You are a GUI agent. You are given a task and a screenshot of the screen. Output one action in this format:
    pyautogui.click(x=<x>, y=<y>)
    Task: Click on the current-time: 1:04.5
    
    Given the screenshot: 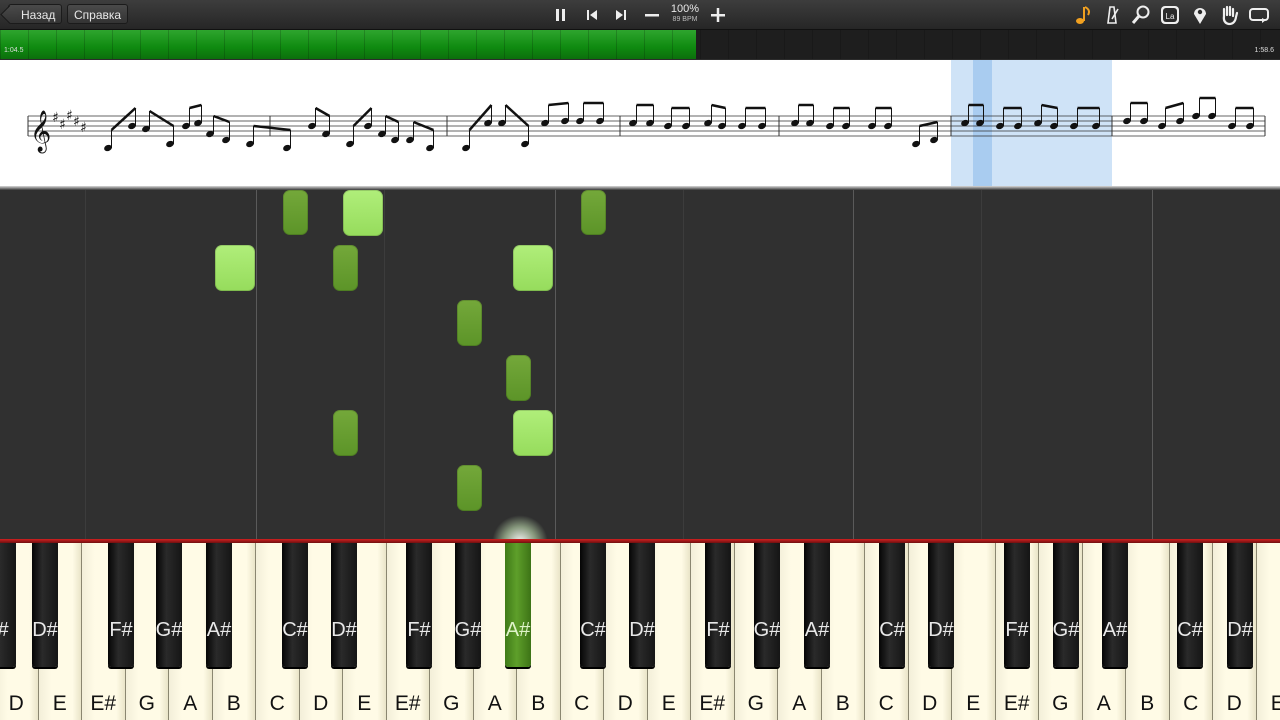 What is the action you would take?
    pyautogui.click(x=14, y=50)
    